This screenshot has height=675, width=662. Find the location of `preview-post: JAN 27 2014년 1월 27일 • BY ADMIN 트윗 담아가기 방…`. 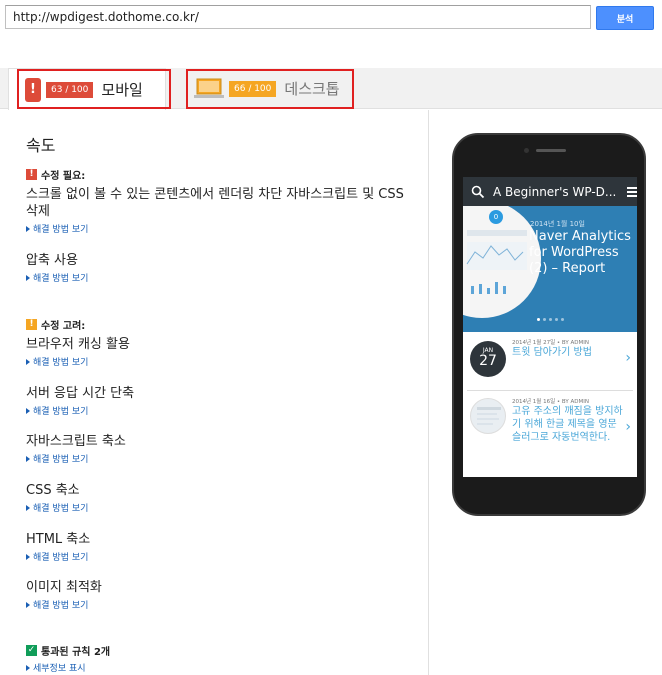

preview-post: JAN 27 2014년 1월 27일 • BY ADMIN 트윗 담아가기 방… is located at coordinates (550, 361).